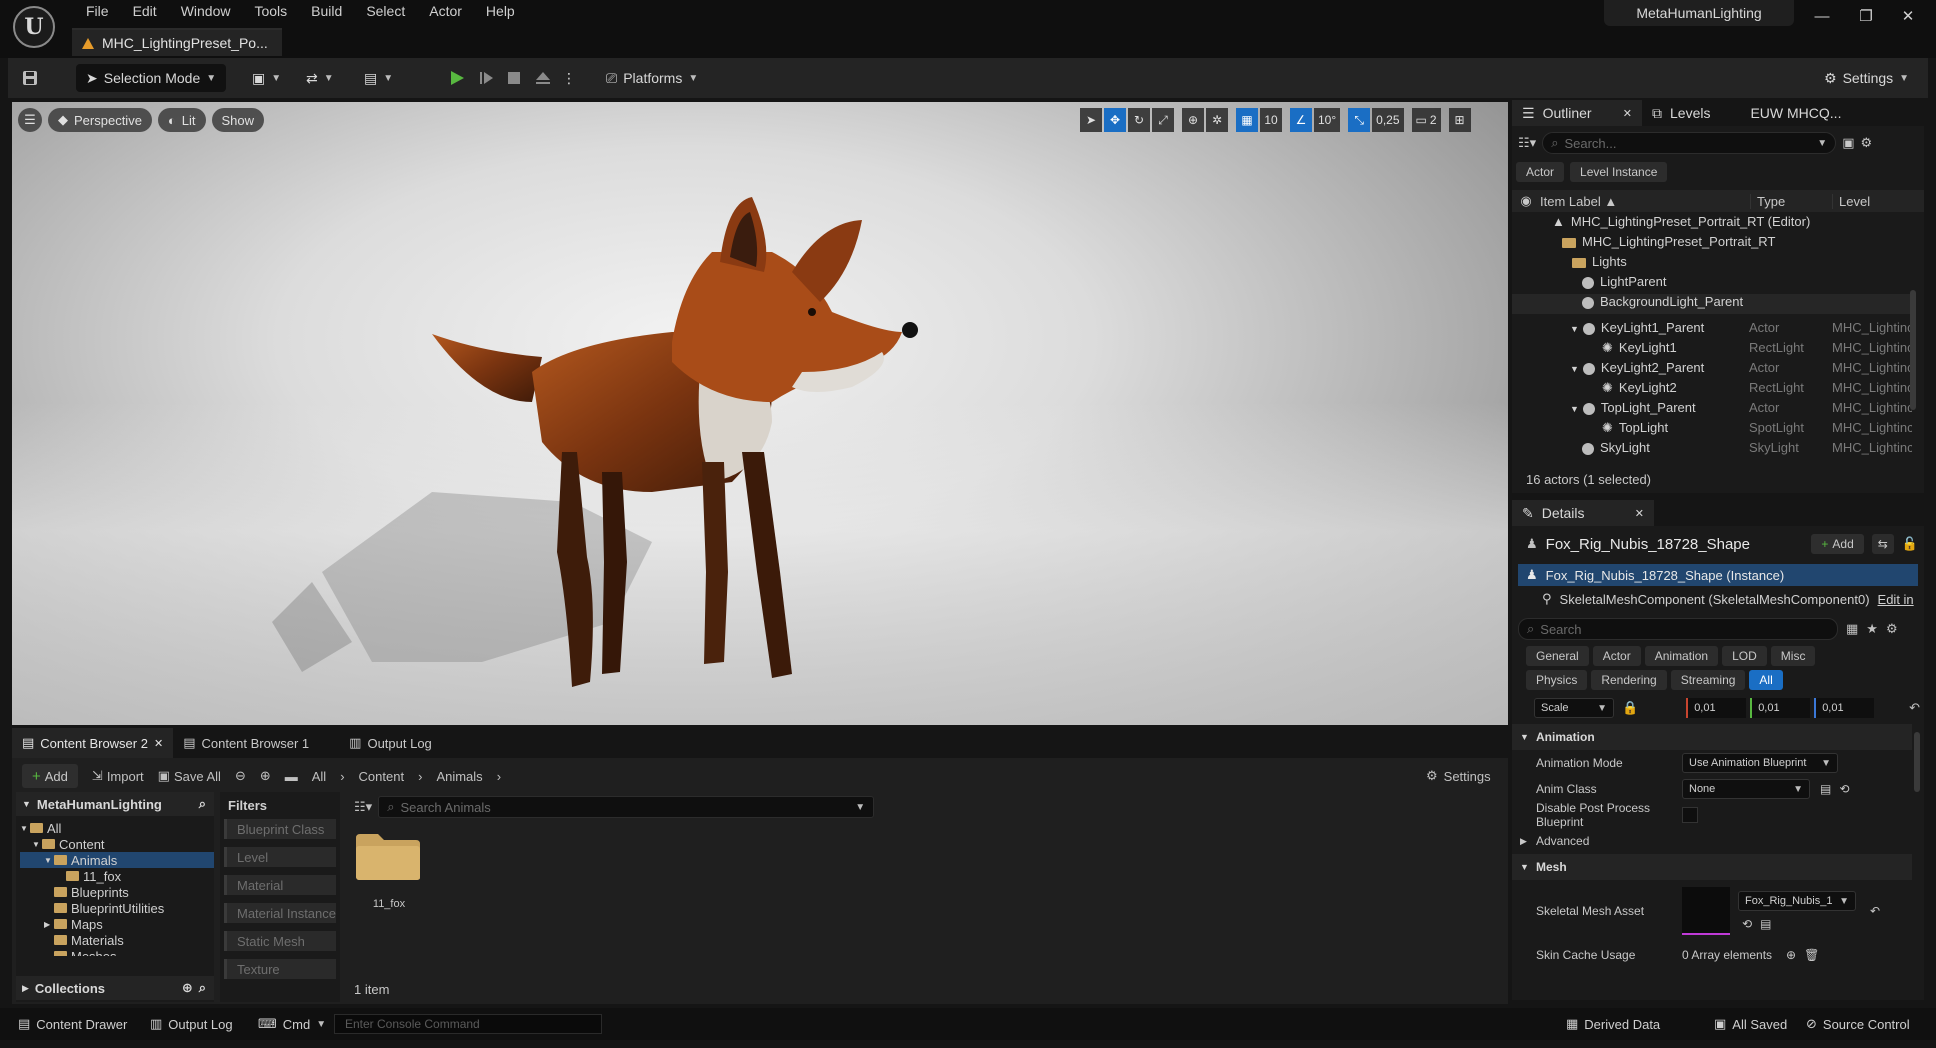 Image resolution: width=1936 pixels, height=1048 pixels. I want to click on details-filter-animation: Animation, so click(1681, 656).